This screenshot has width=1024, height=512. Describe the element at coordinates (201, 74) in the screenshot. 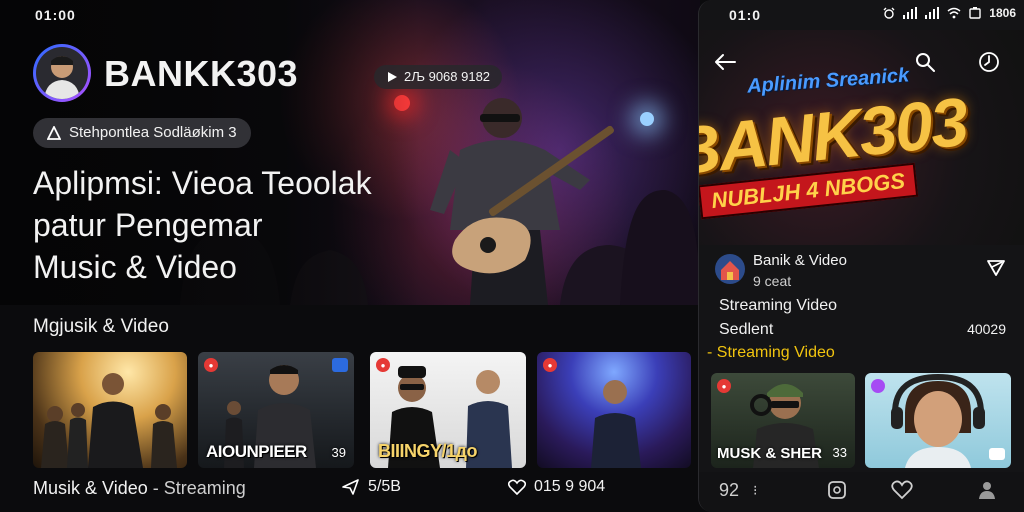

I see `brand-name: BANKK303` at that location.